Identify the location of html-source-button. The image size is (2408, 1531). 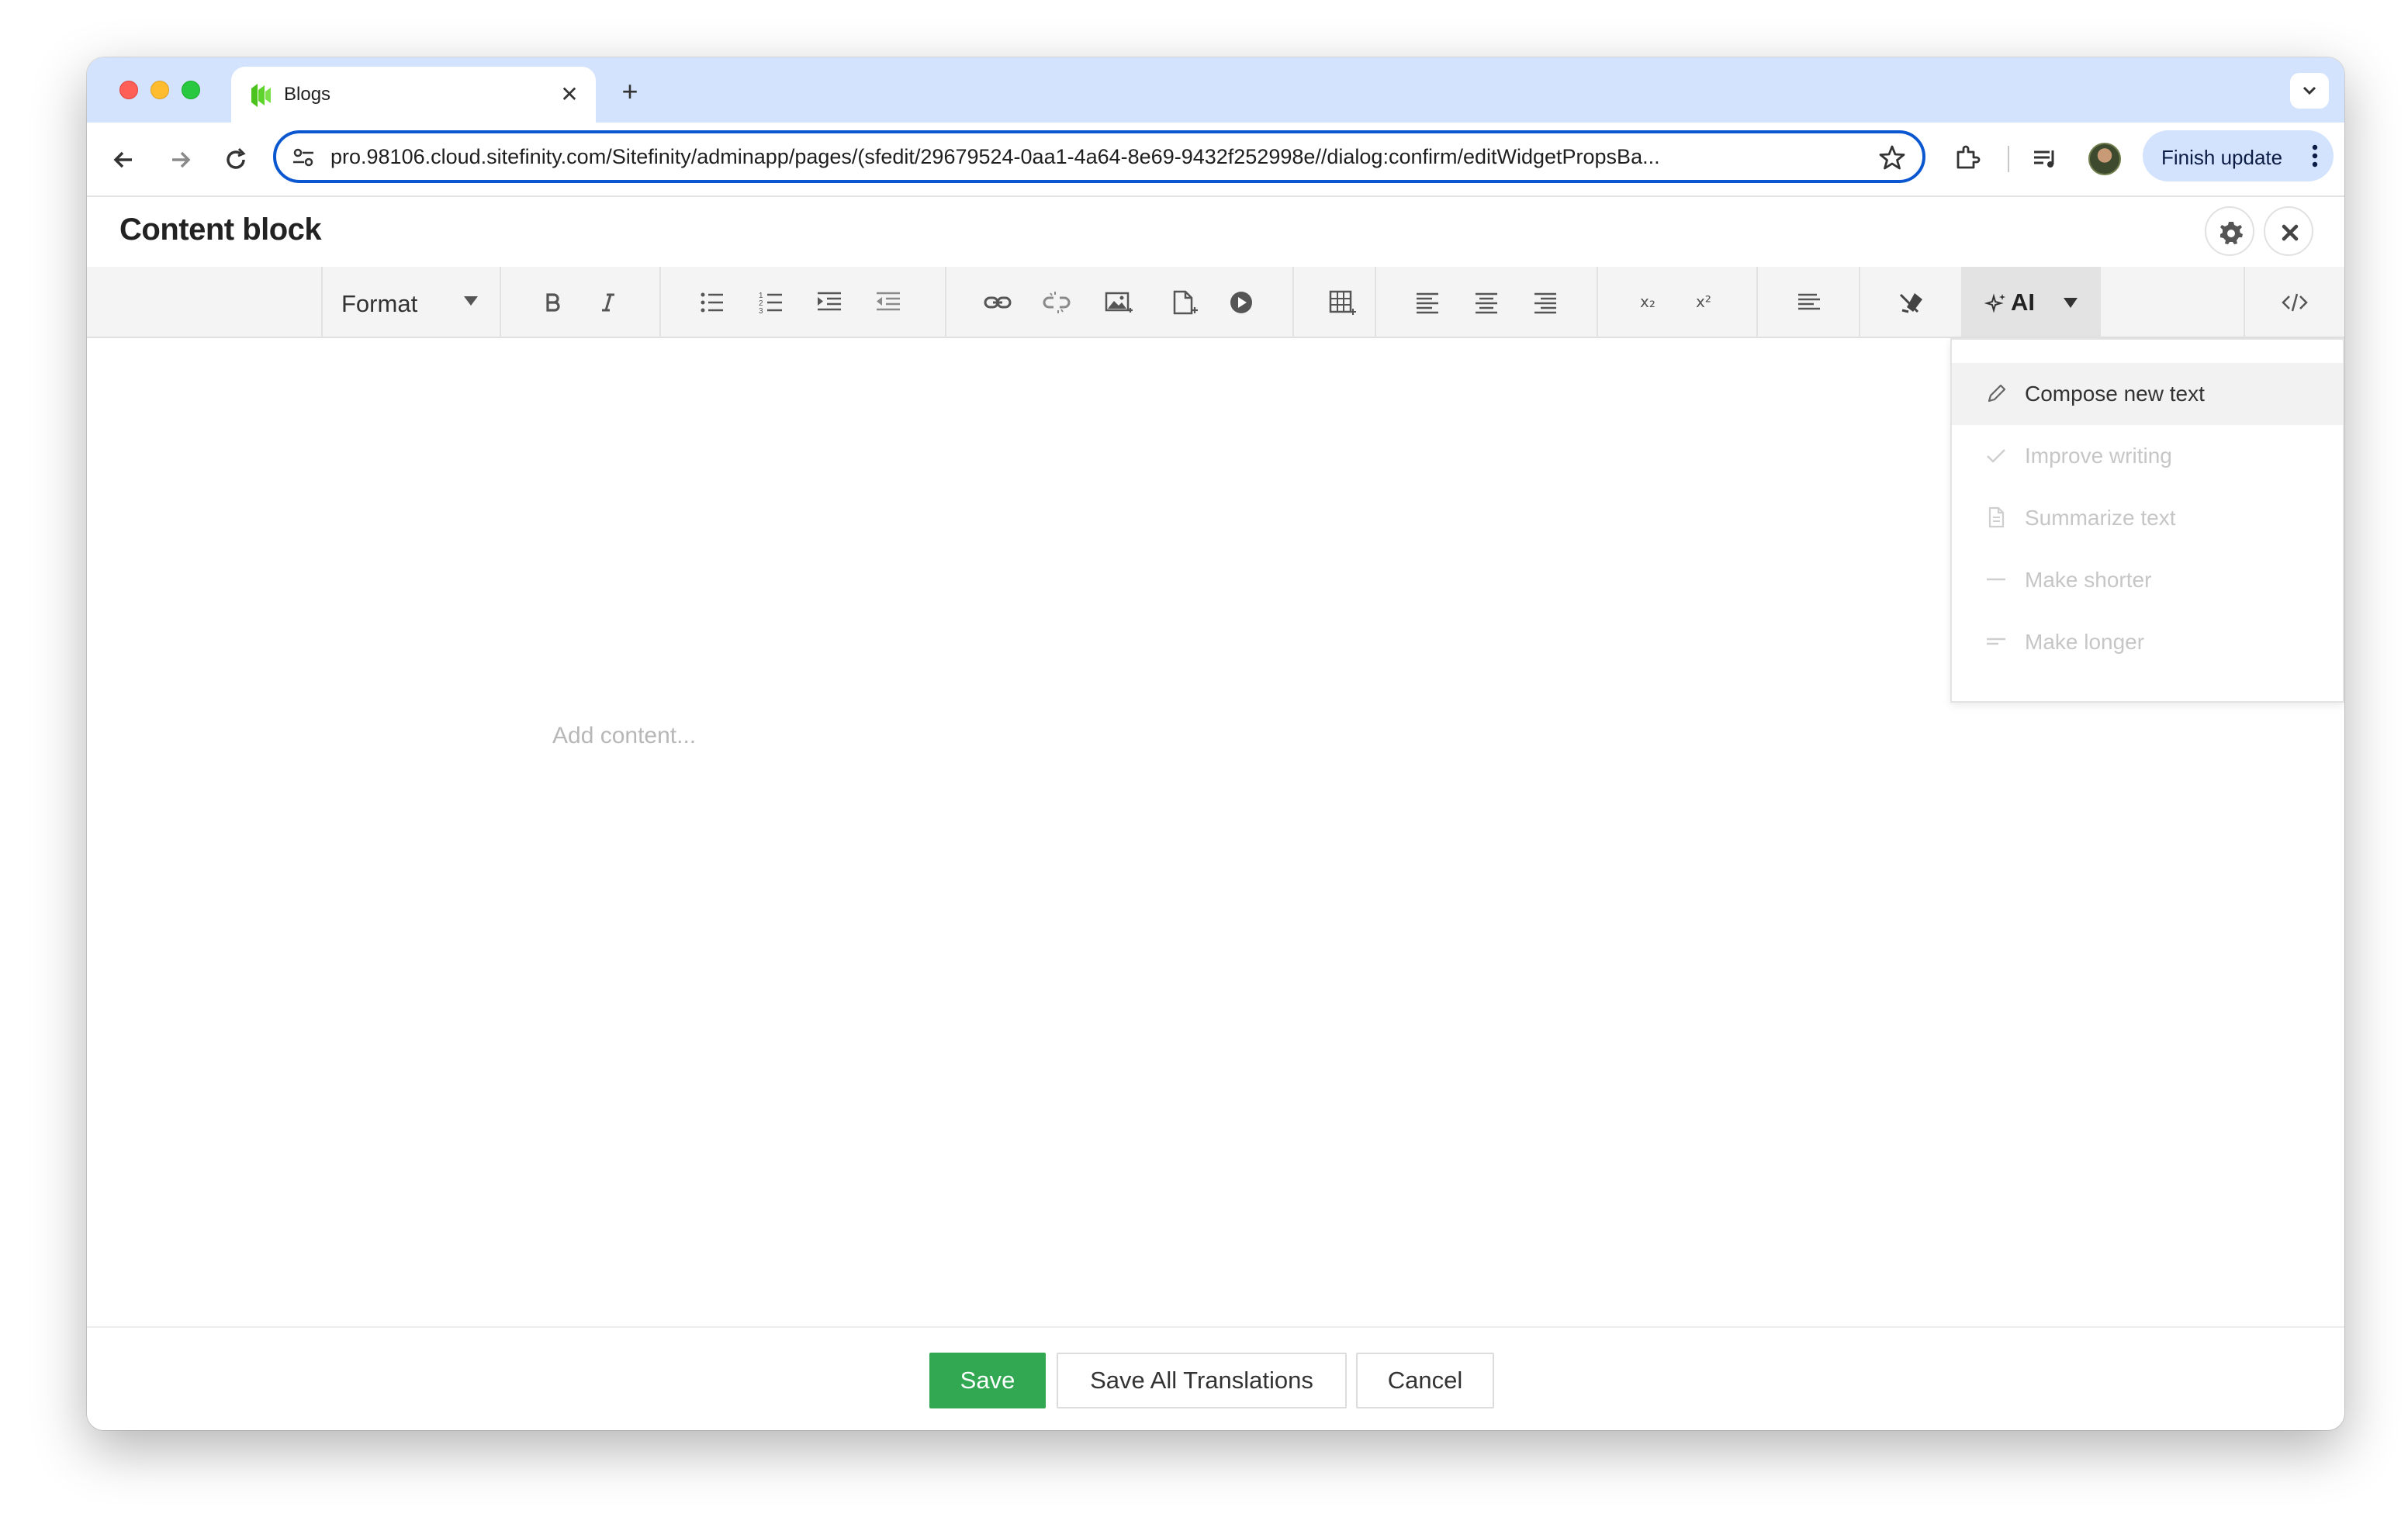
(2294, 302).